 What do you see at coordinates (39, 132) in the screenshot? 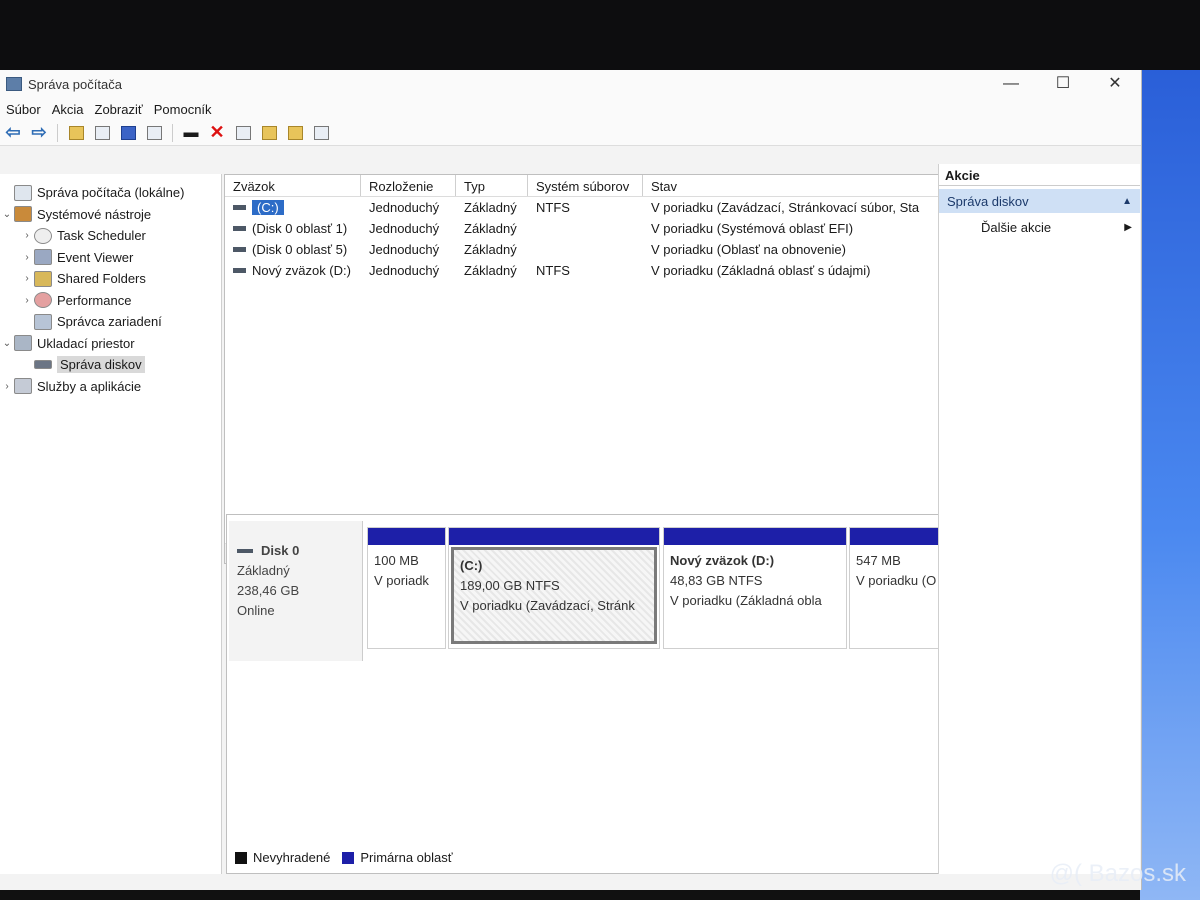
I see `forward-arrow-icon: ⇨` at bounding box center [39, 132].